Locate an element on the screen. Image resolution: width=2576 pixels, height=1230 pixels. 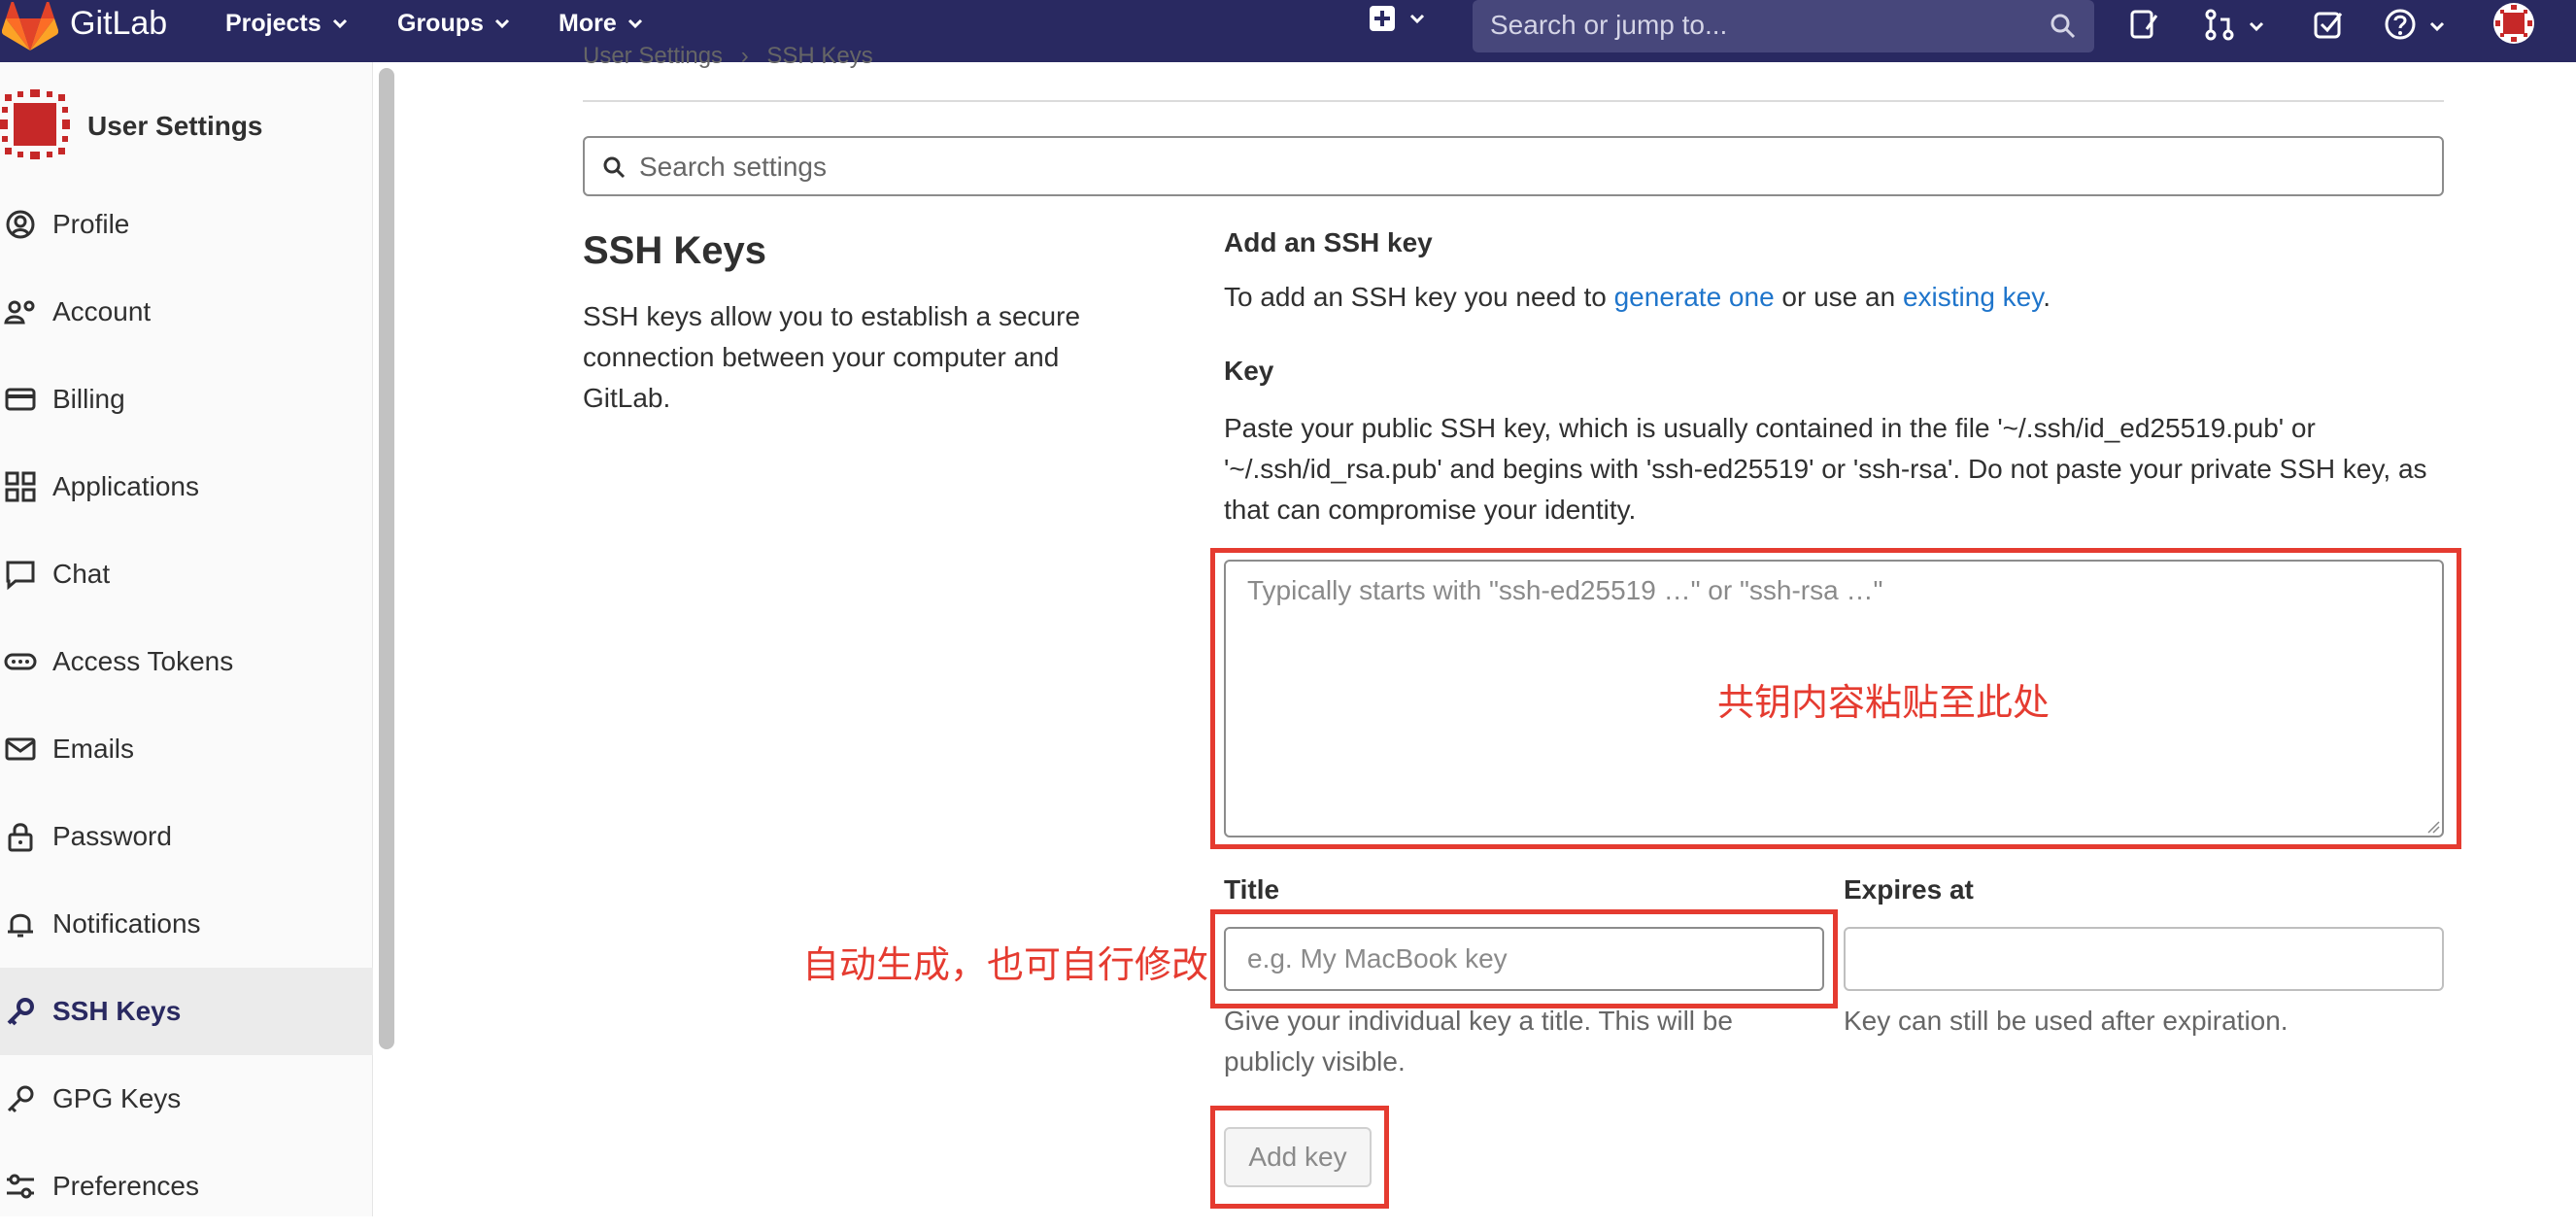
todo-icon is located at coordinates (2328, 25).